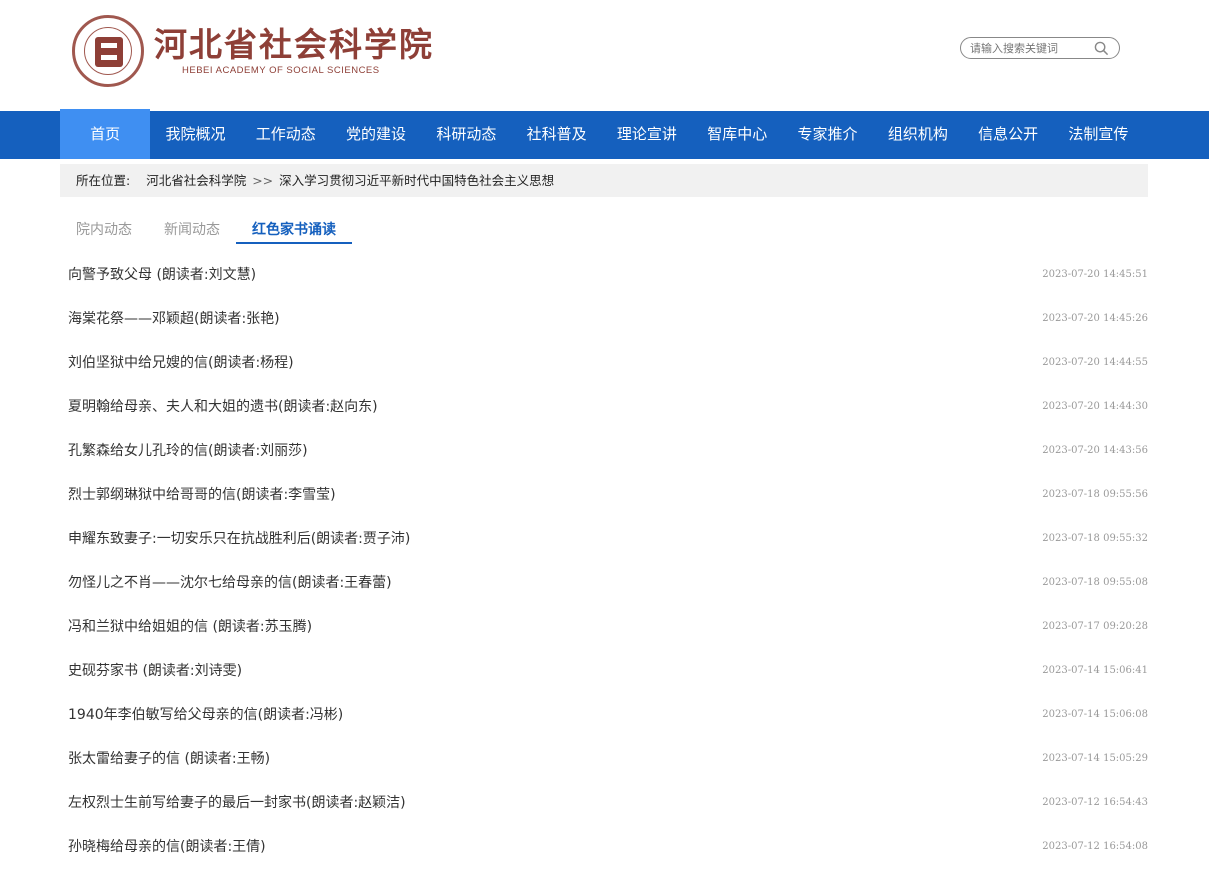 The height and width of the screenshot is (878, 1209). I want to click on site-name-en: HEBEI ACADEMY OF SOCIAL SCIENCES, so click(281, 70).